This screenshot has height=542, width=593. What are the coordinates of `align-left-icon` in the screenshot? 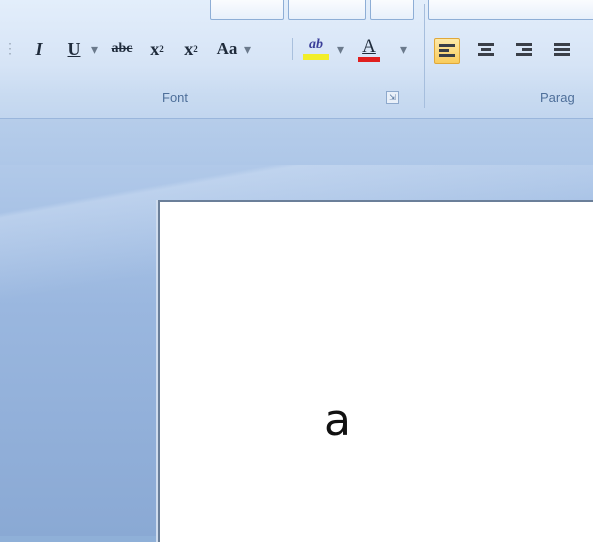 It's located at (447, 51).